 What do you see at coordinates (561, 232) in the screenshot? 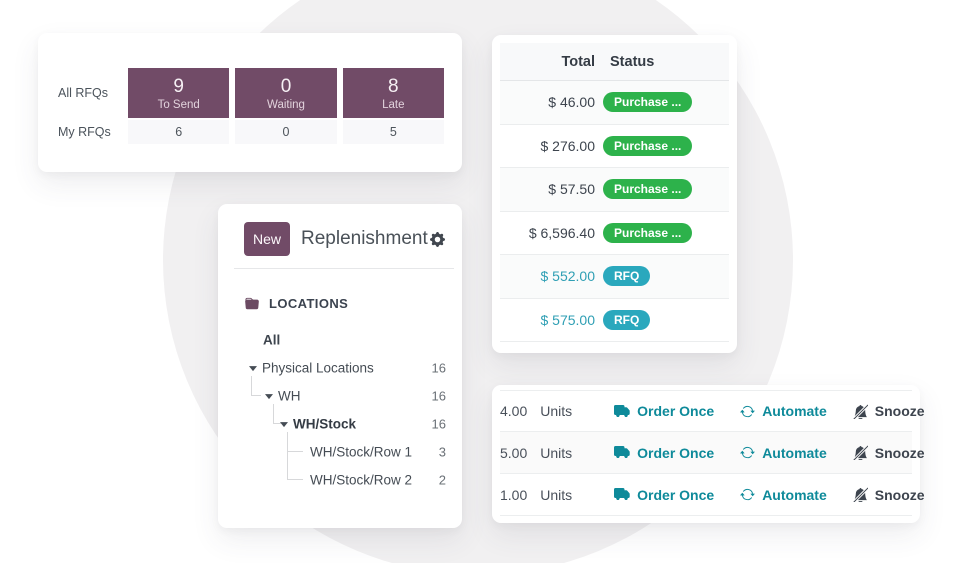
I see `order-total: $ 6,596.40` at bounding box center [561, 232].